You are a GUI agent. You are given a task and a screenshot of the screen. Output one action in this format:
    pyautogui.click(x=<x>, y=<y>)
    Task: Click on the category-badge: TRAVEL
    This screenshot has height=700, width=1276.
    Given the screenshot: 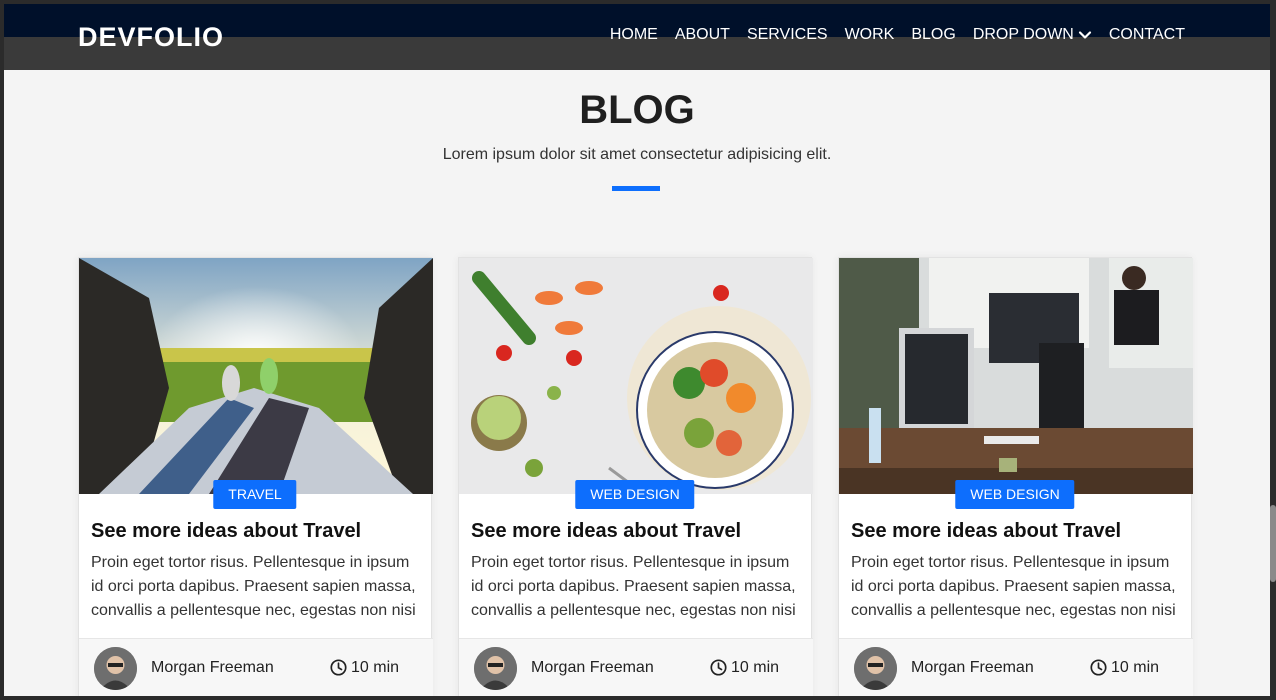 What is the action you would take?
    pyautogui.click(x=255, y=494)
    